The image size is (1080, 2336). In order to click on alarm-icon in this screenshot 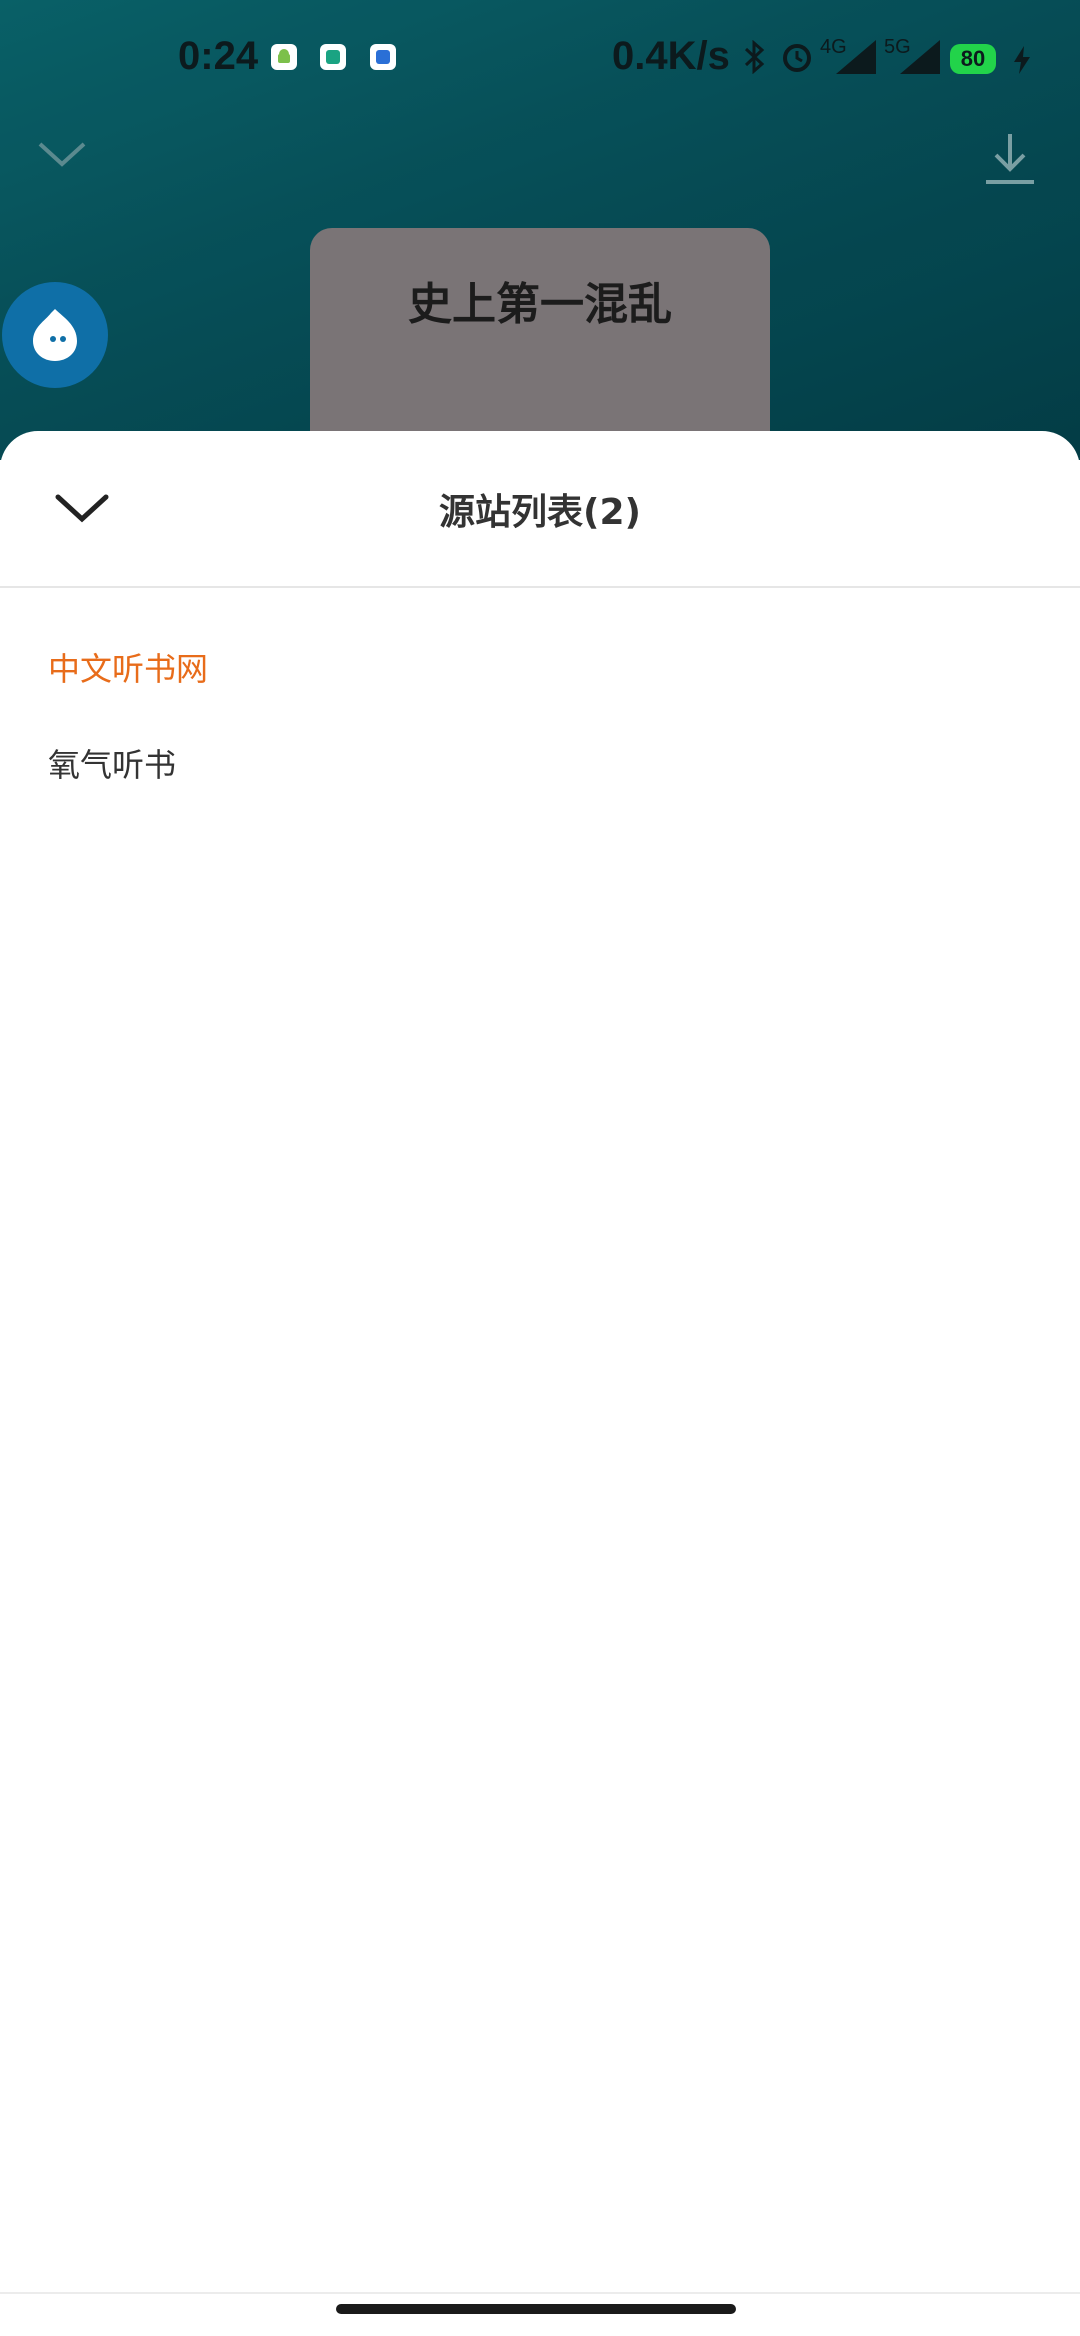, I will do `click(797, 59)`.